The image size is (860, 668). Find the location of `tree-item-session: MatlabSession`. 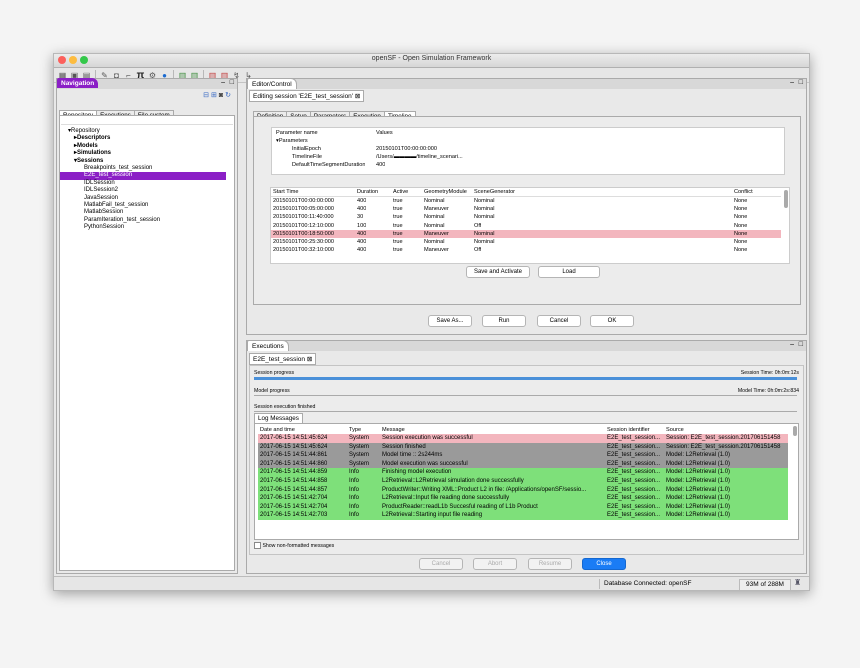

tree-item-session: MatlabSession is located at coordinates (151, 212).